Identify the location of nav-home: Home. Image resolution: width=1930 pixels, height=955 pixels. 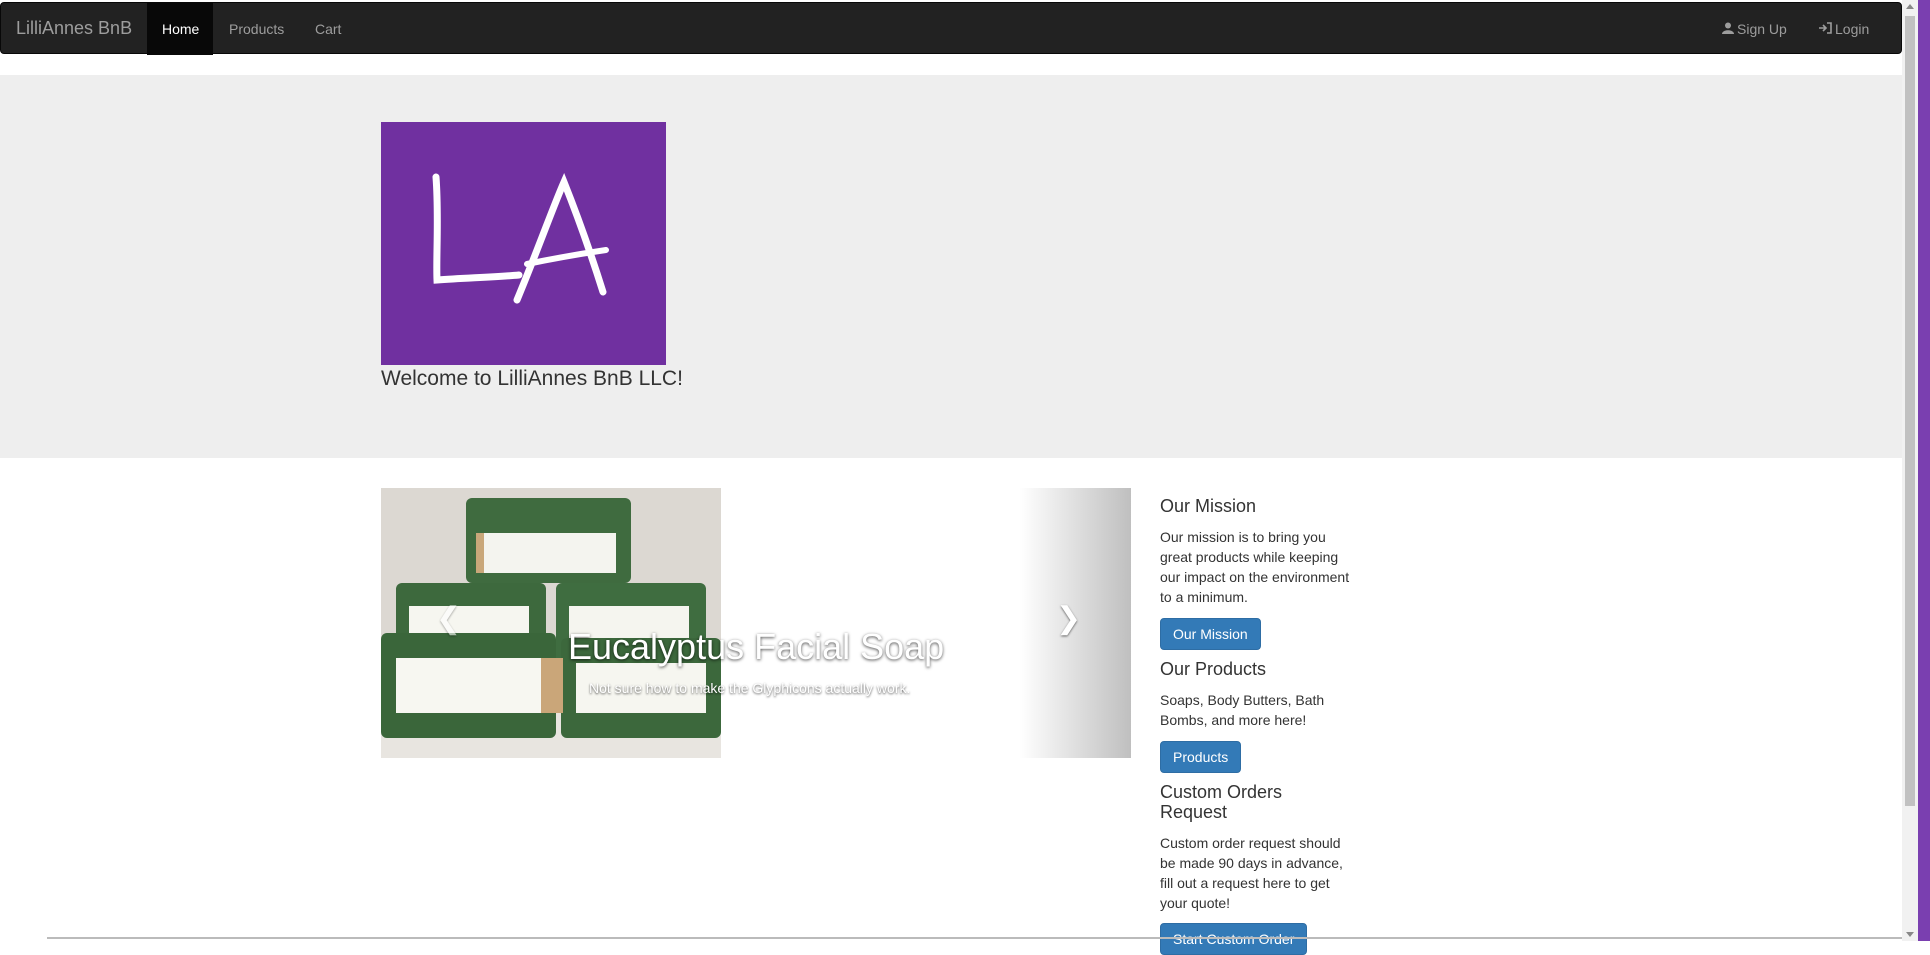
(180, 29).